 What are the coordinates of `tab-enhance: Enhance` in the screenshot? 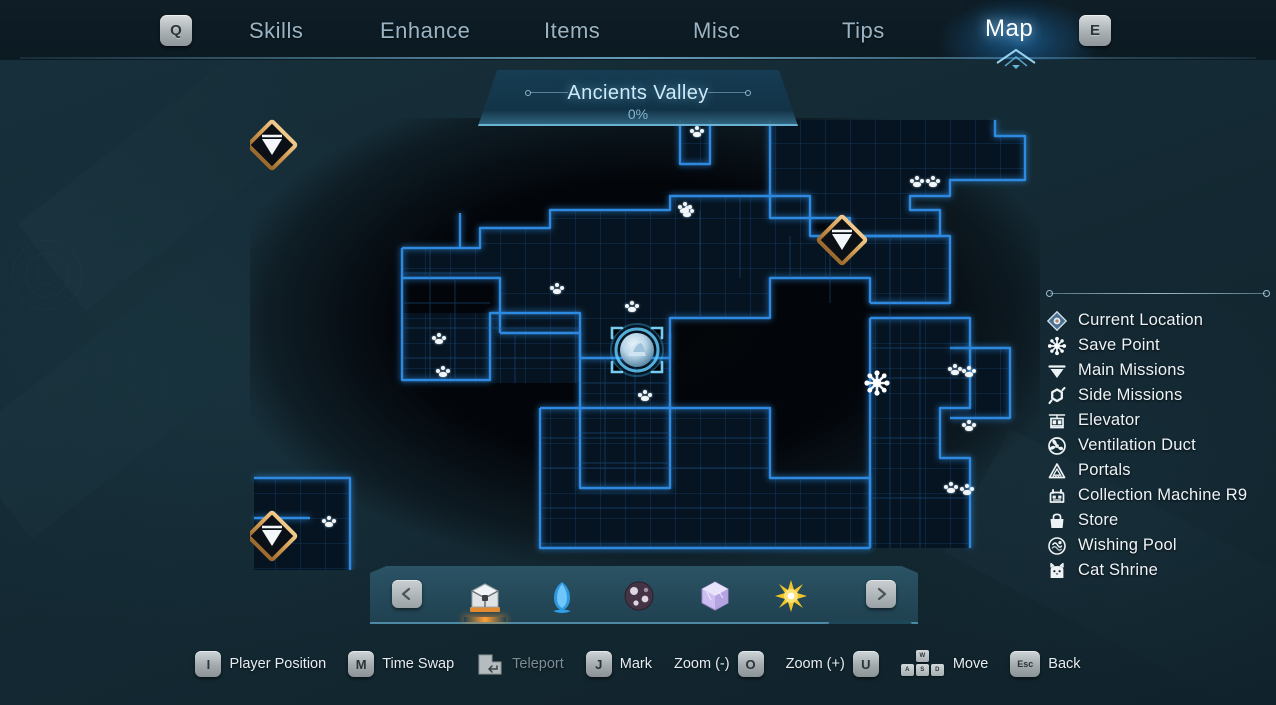 It's located at (425, 31).